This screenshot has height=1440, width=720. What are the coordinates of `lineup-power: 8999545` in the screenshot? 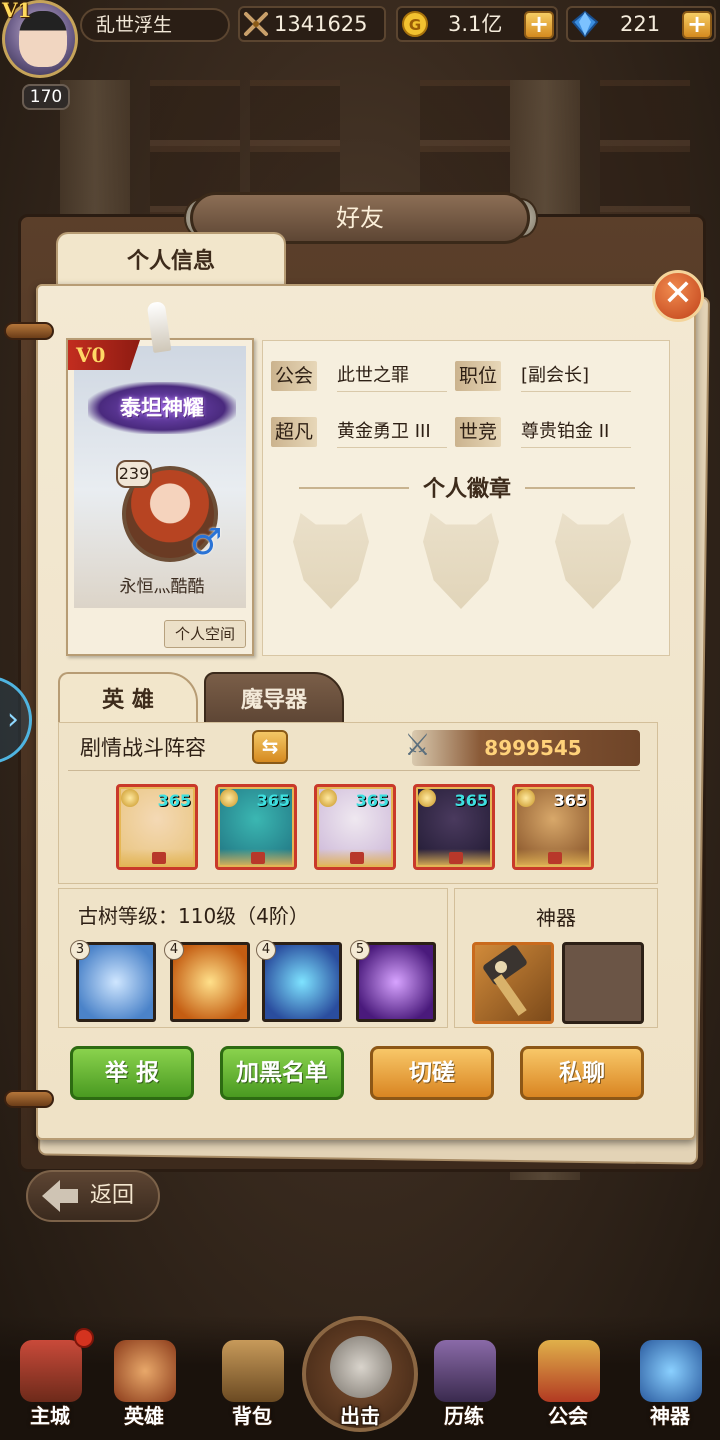 It's located at (533, 748).